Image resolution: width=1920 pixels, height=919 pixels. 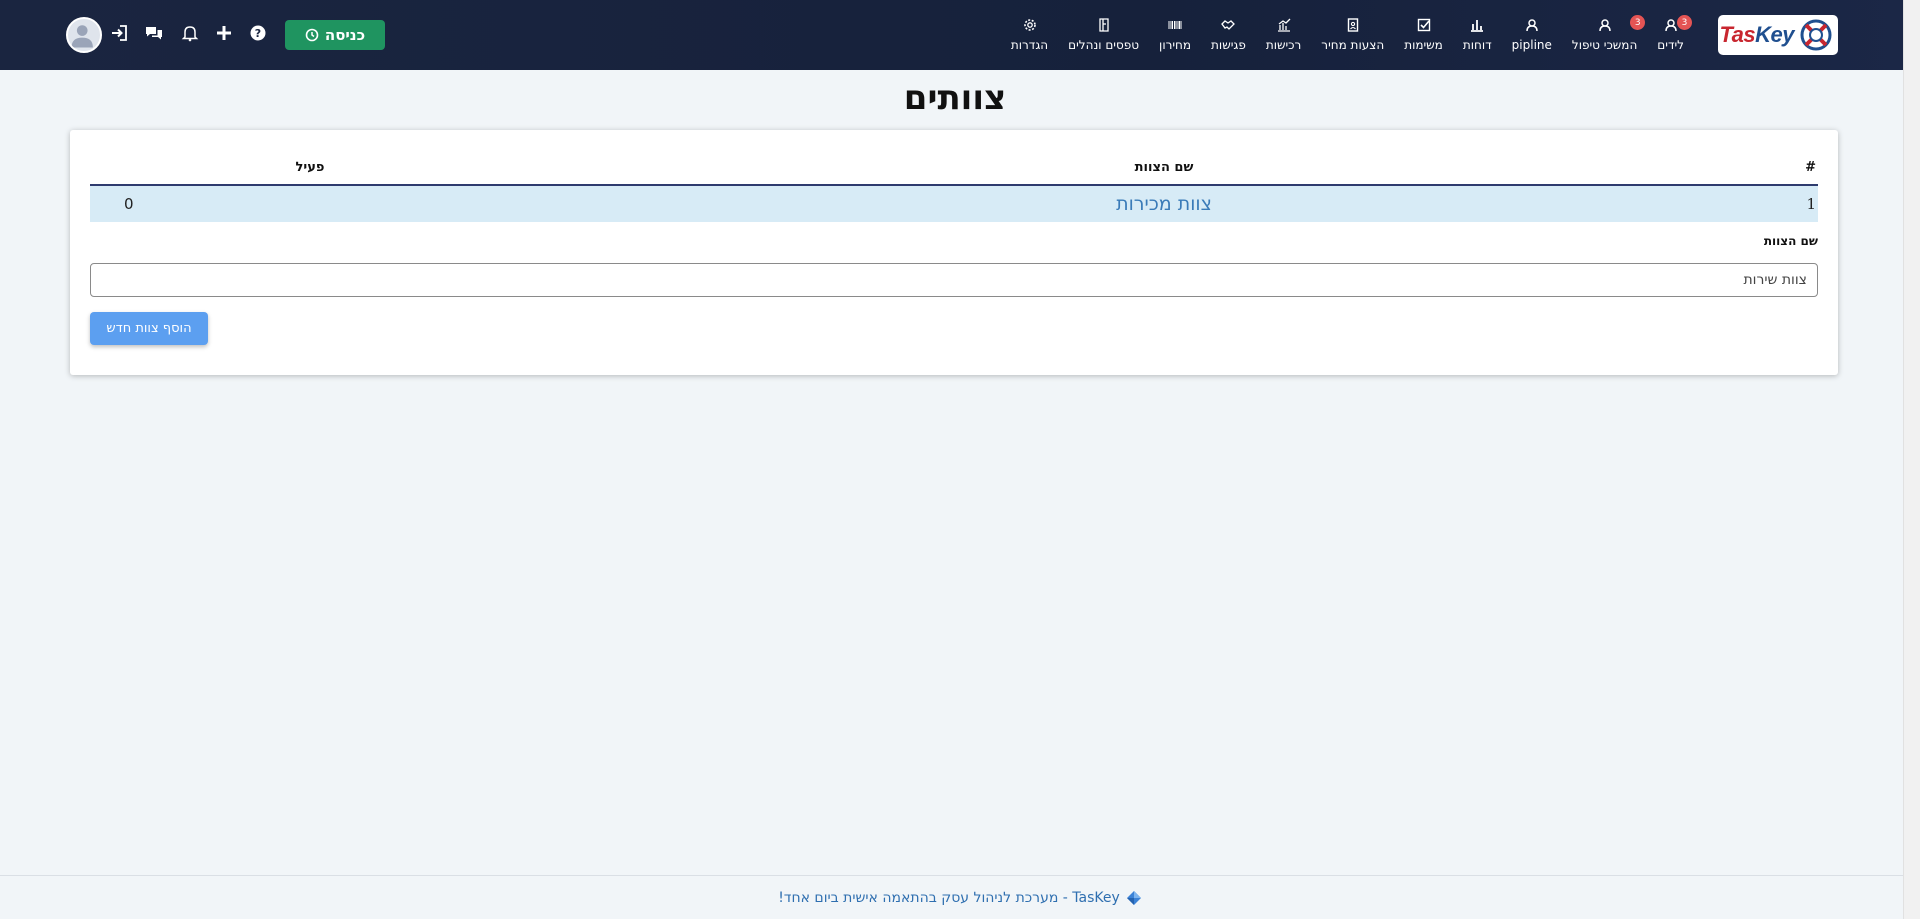 I want to click on book-icon, so click(x=1103, y=25).